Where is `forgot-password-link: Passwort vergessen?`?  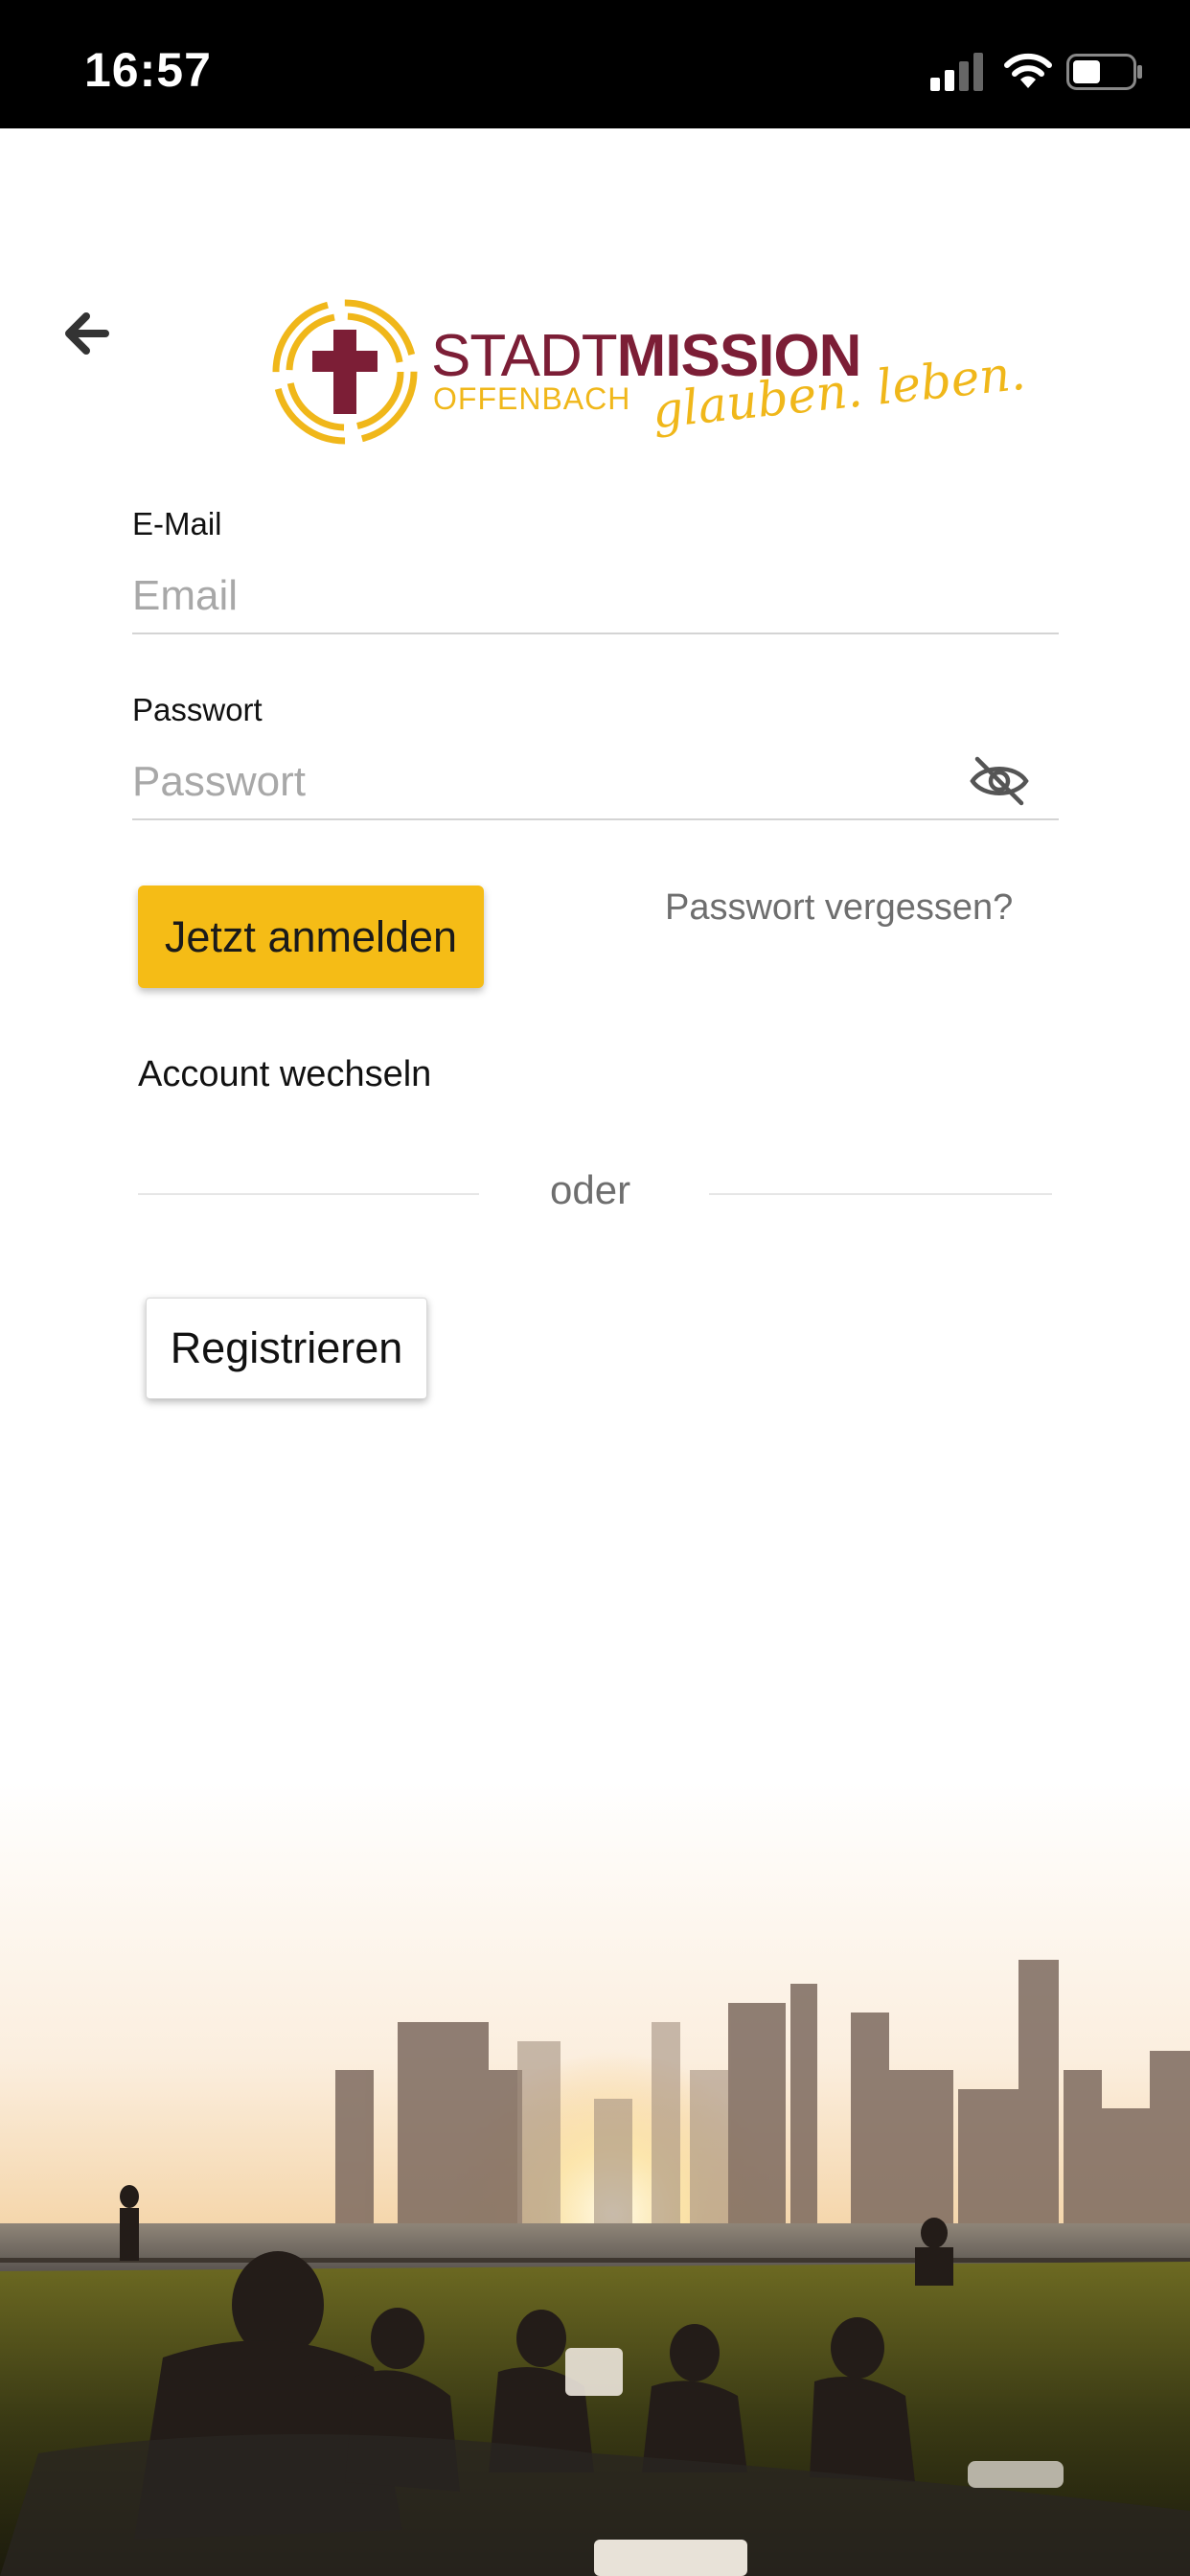
forgot-password-link: Passwort vergessen? is located at coordinates (839, 908).